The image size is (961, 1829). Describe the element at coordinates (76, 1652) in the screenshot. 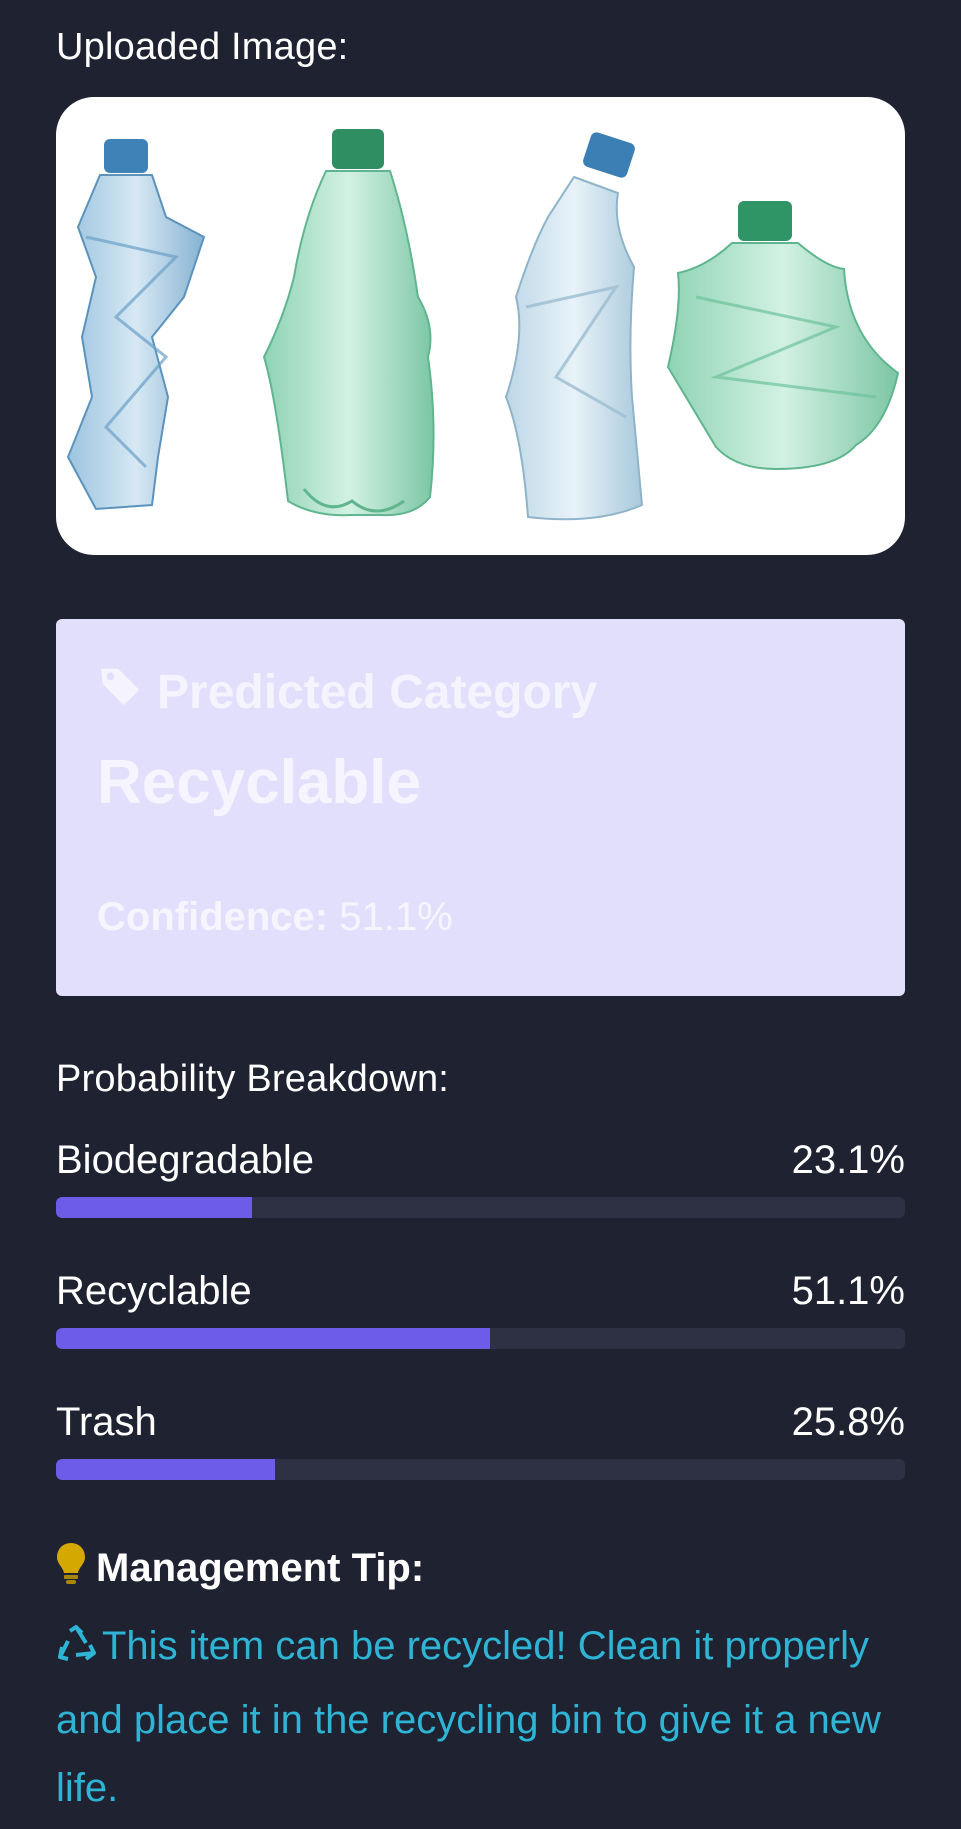

I see `recycle-icon` at that location.